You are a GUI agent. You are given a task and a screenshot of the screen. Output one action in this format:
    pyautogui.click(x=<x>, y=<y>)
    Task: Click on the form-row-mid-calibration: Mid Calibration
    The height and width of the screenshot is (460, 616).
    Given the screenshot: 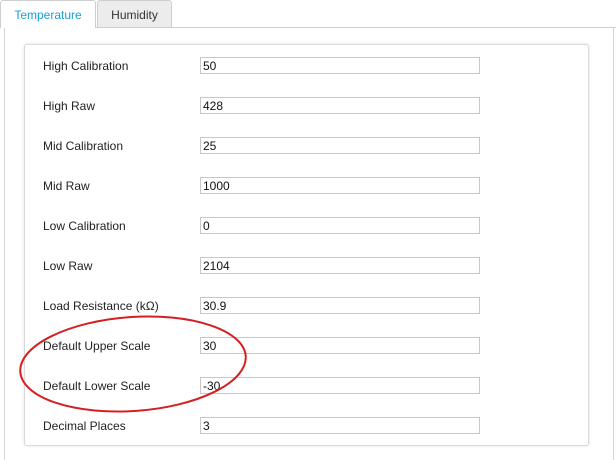 What is the action you would take?
    pyautogui.click(x=306, y=147)
    